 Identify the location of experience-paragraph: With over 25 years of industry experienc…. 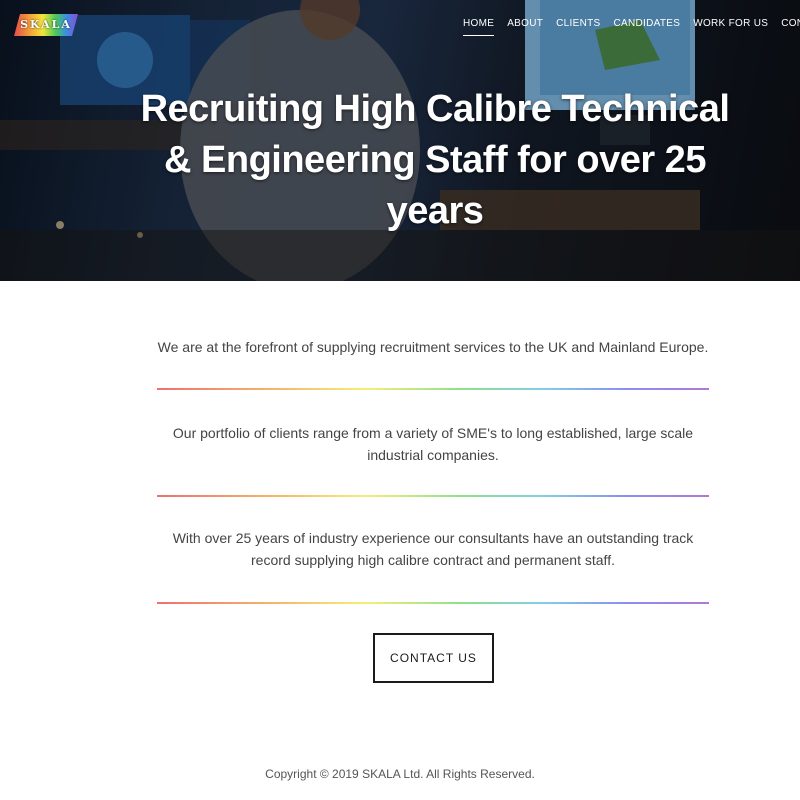
(433, 549).